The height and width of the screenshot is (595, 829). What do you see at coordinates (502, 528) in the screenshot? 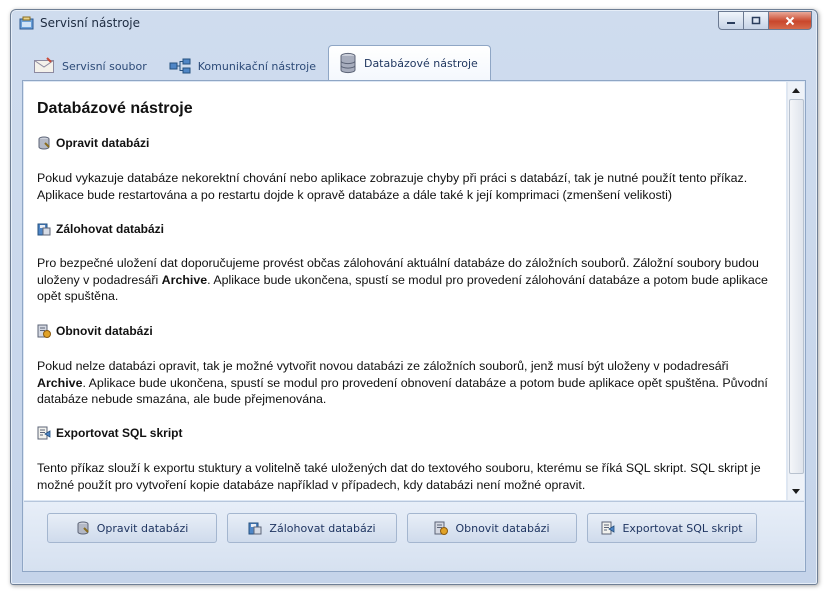
I see `button-label: Obnovit databázi` at bounding box center [502, 528].